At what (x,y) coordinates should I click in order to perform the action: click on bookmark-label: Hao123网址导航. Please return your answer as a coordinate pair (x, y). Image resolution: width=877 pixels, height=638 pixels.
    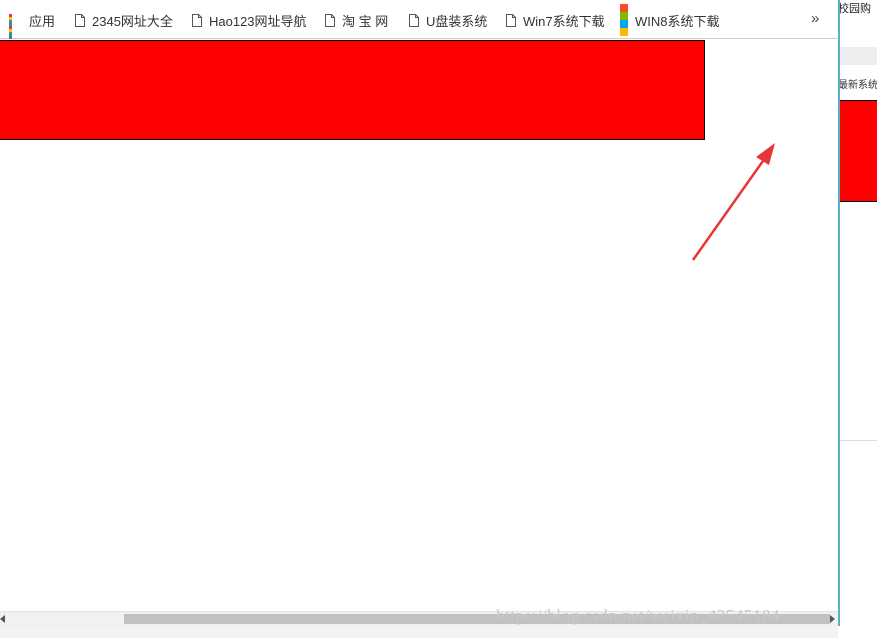
    Looking at the image, I should click on (258, 21).